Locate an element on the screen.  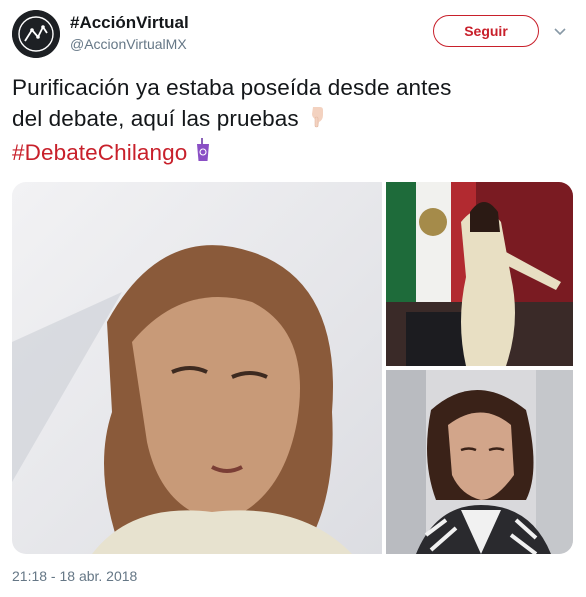
photo-woman-at-podium is located at coordinates (479, 274).